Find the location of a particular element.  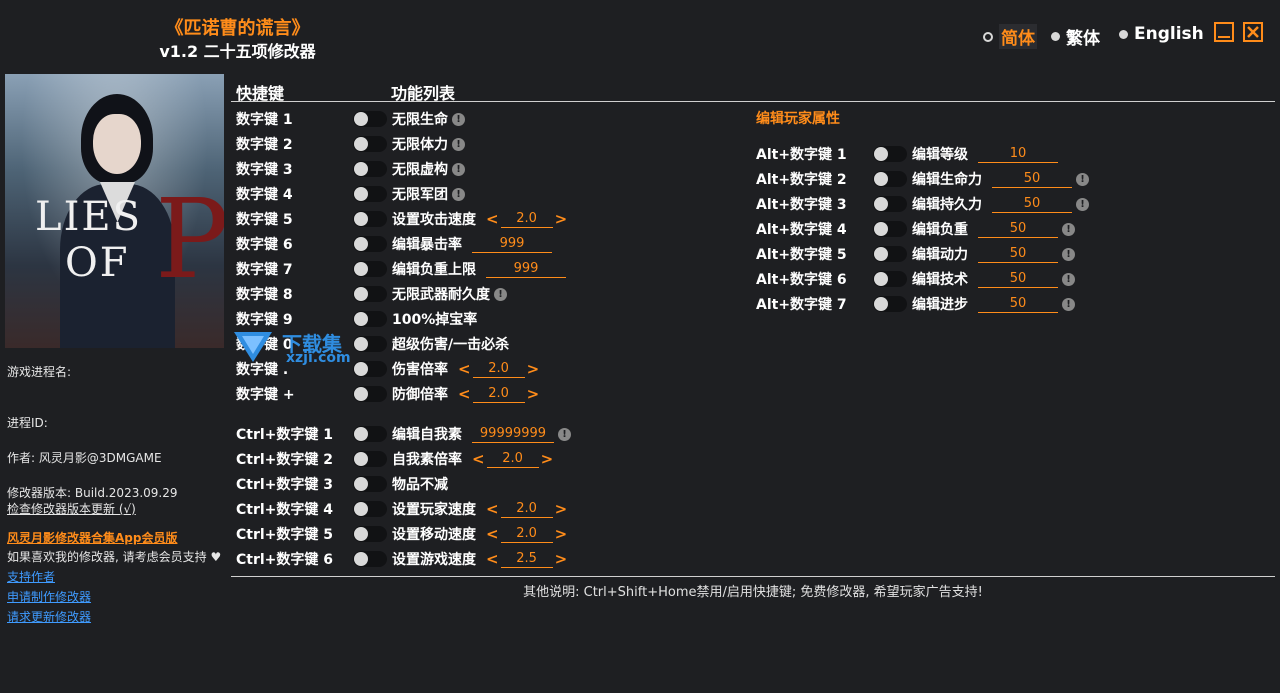

feature-item: 编辑动力 50! is located at coordinates (993, 254).